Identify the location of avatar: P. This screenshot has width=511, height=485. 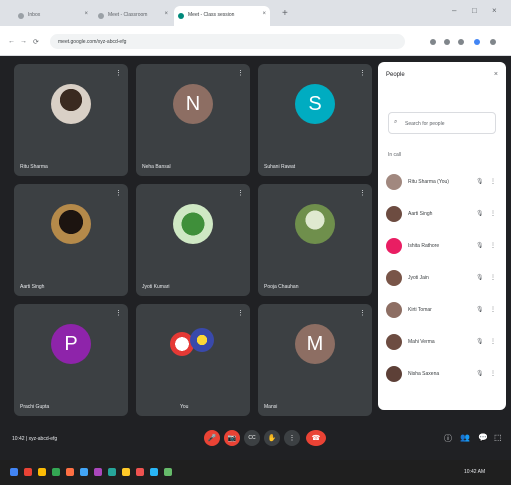
(71, 344).